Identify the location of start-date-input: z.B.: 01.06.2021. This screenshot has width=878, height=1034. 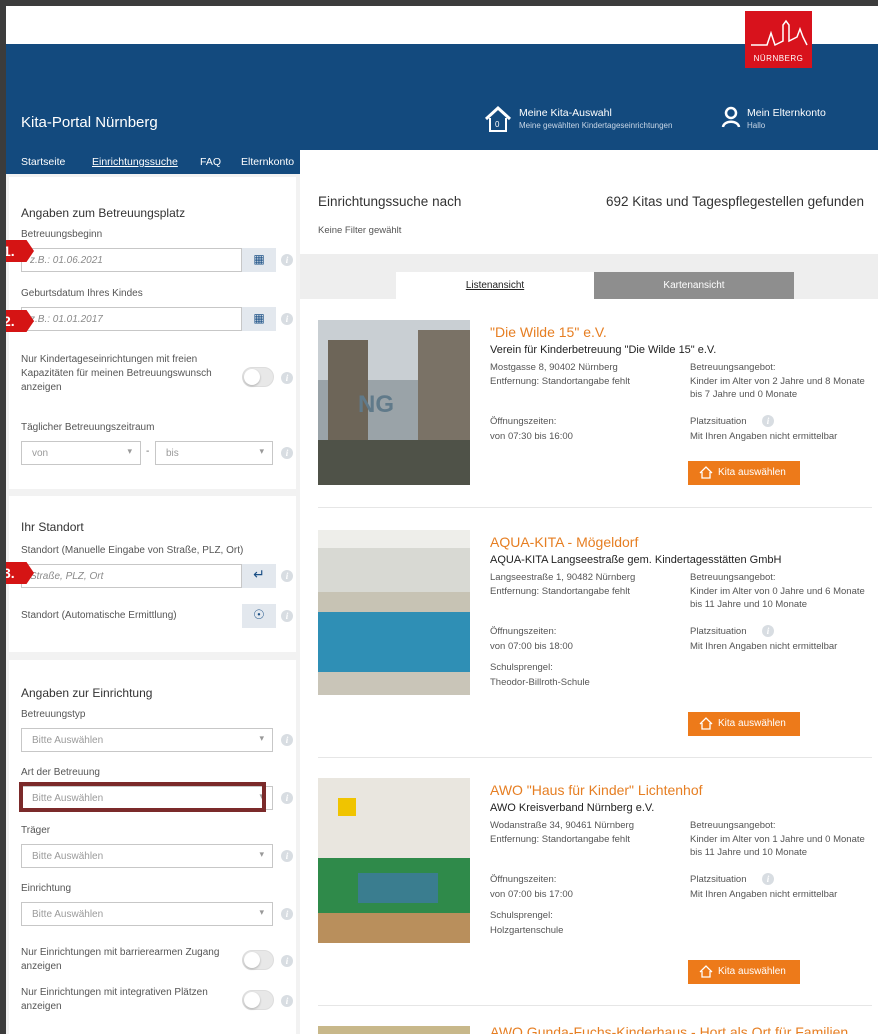
(131, 260).